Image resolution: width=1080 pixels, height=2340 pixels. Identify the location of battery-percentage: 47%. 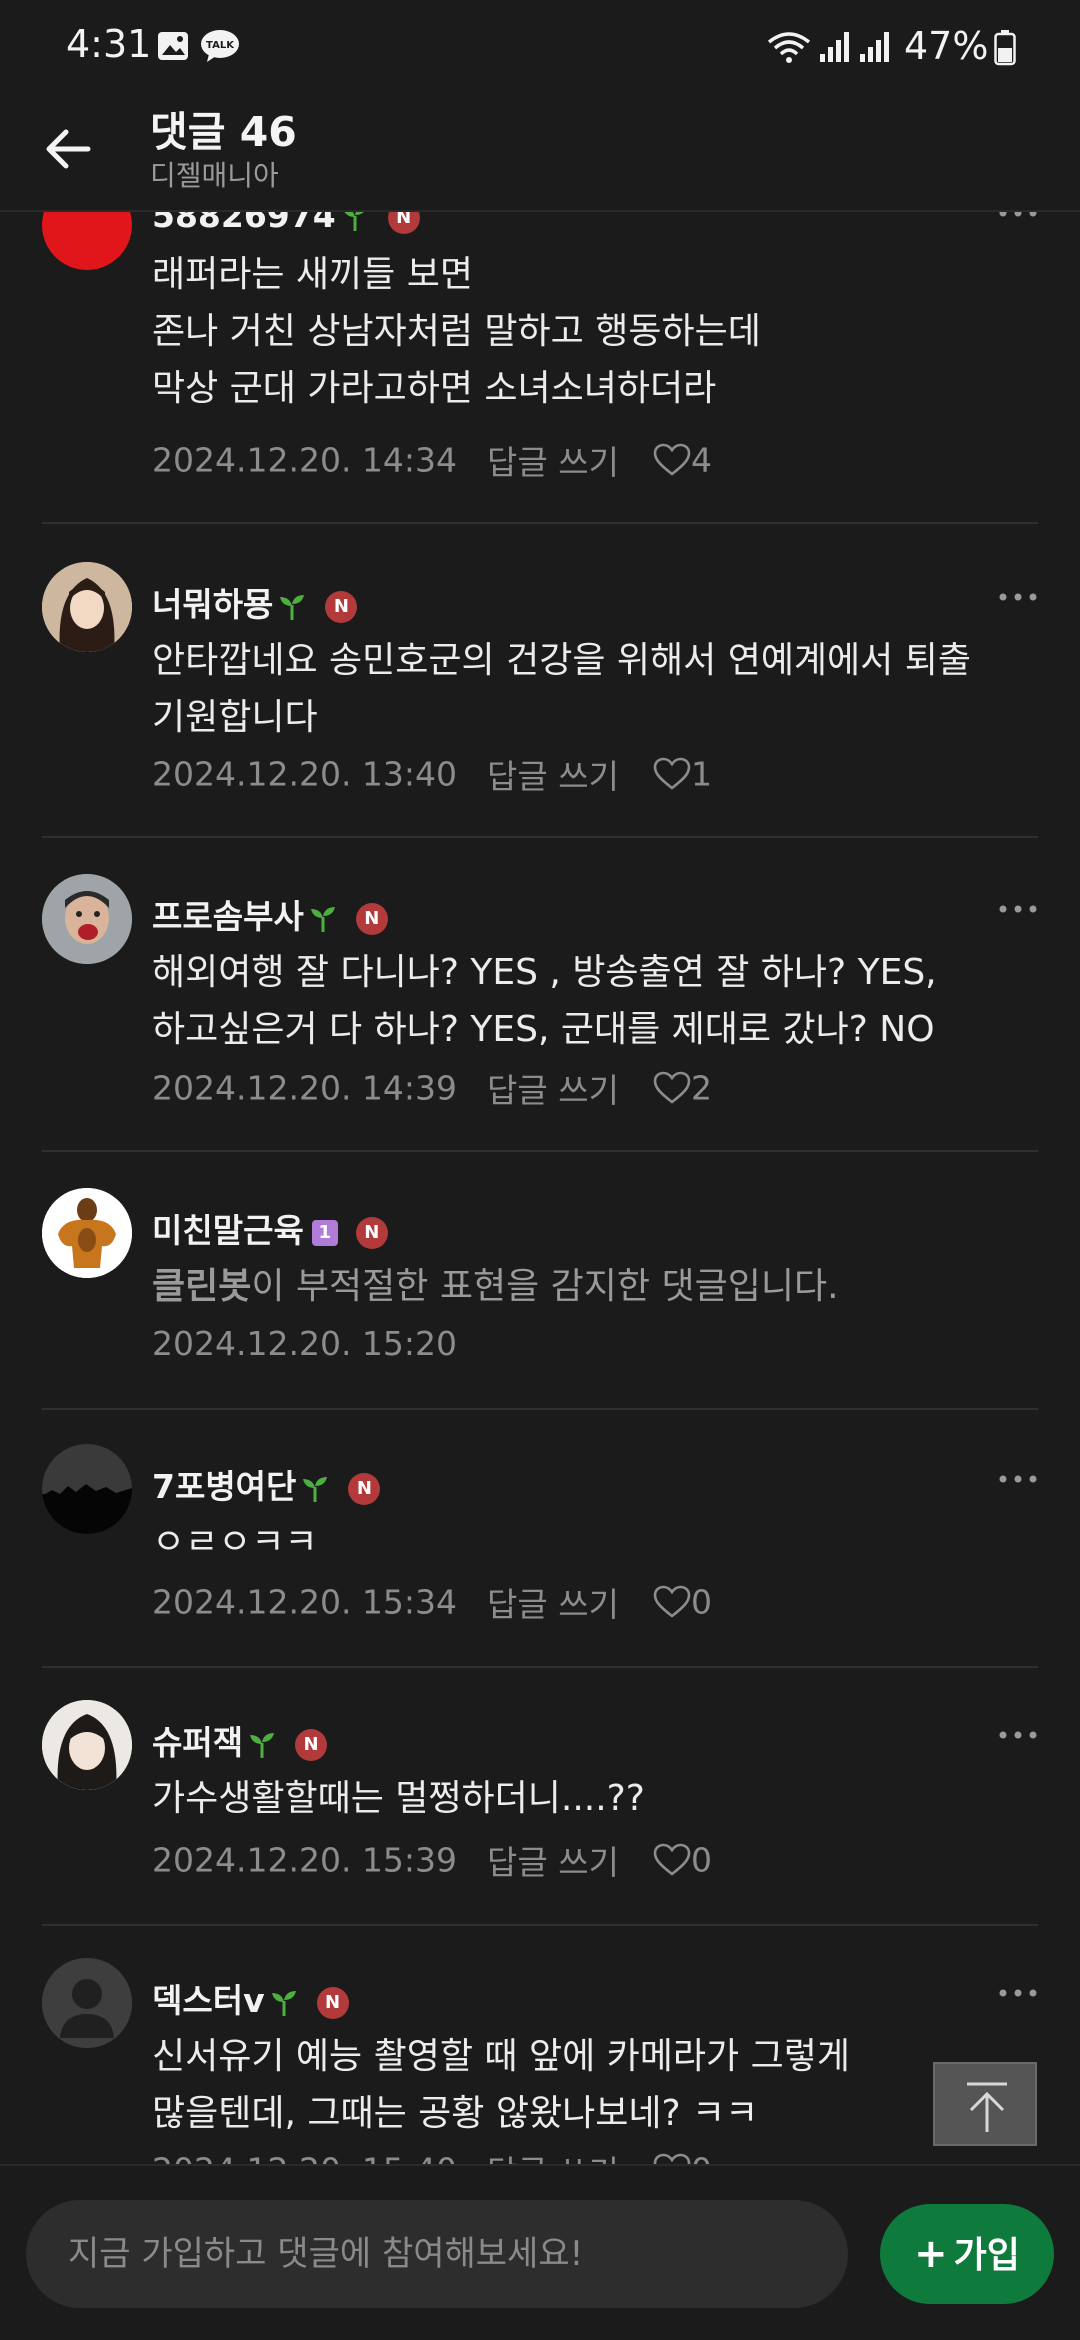
(946, 46).